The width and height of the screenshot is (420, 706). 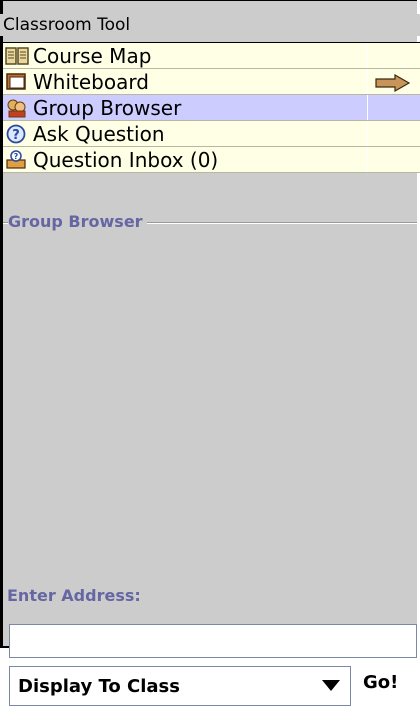 I want to click on address-label: Enter Address:, so click(x=74, y=595).